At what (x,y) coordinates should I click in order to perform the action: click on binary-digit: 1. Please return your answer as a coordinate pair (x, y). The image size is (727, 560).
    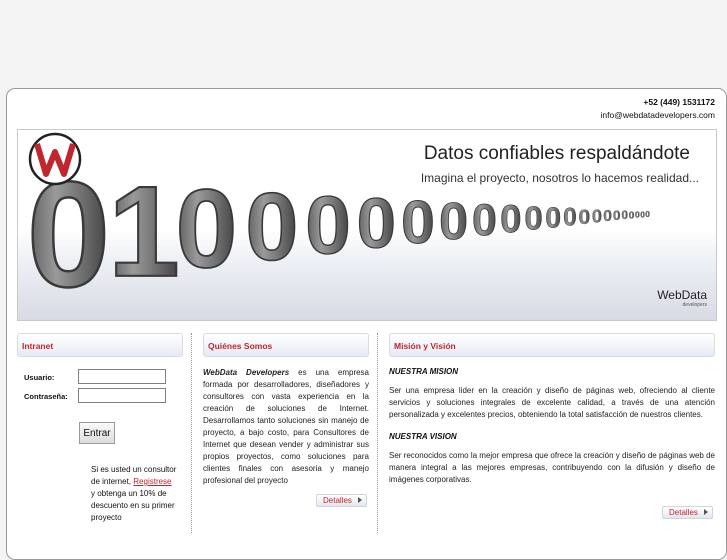
    Looking at the image, I should click on (144, 232).